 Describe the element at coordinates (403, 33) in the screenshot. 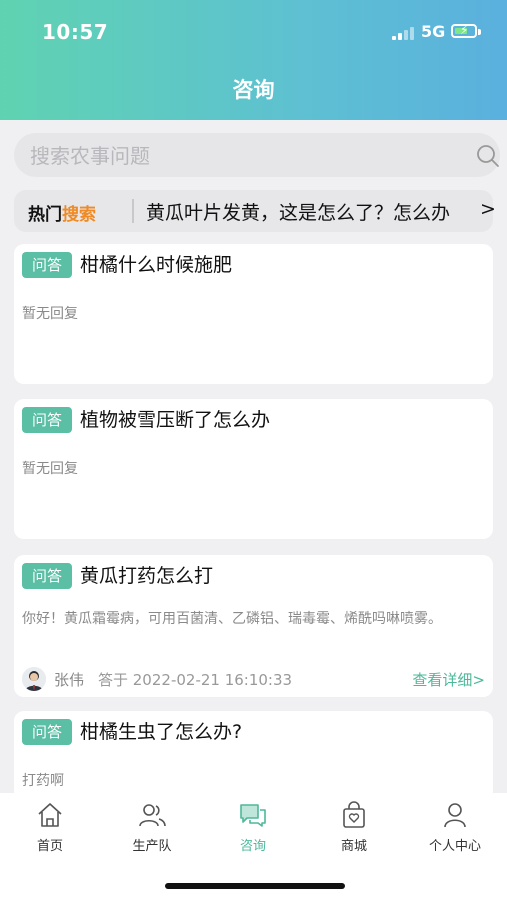

I see `signal-icon` at that location.